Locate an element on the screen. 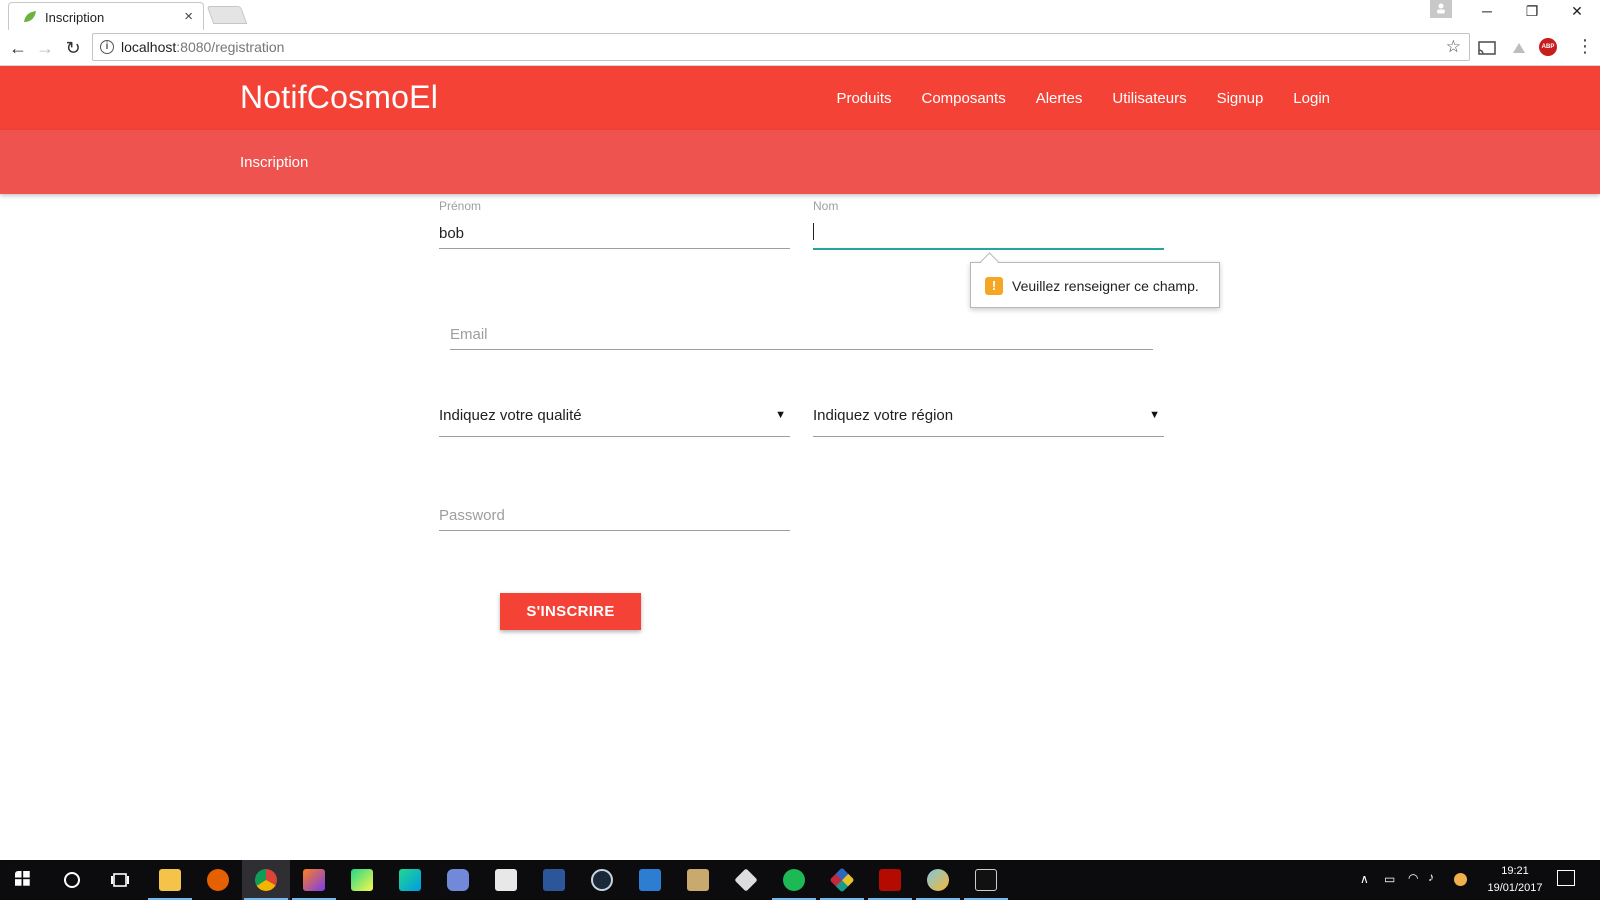 Image resolution: width=1600 pixels, height=912 pixels. steam-icon is located at coordinates (602, 880).